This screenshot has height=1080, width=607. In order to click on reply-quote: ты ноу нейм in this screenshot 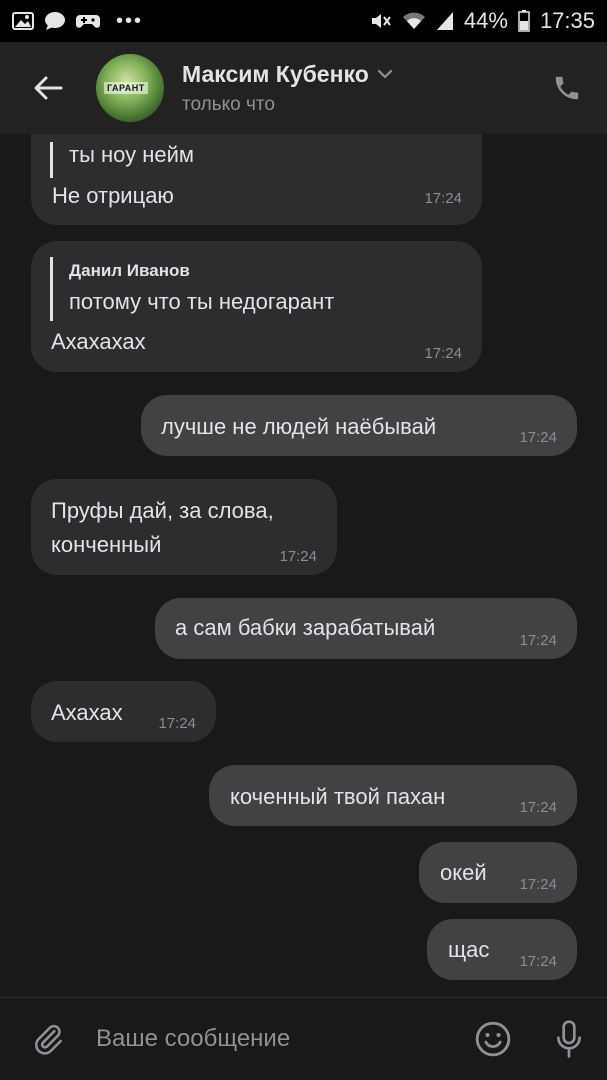, I will do `click(122, 160)`.